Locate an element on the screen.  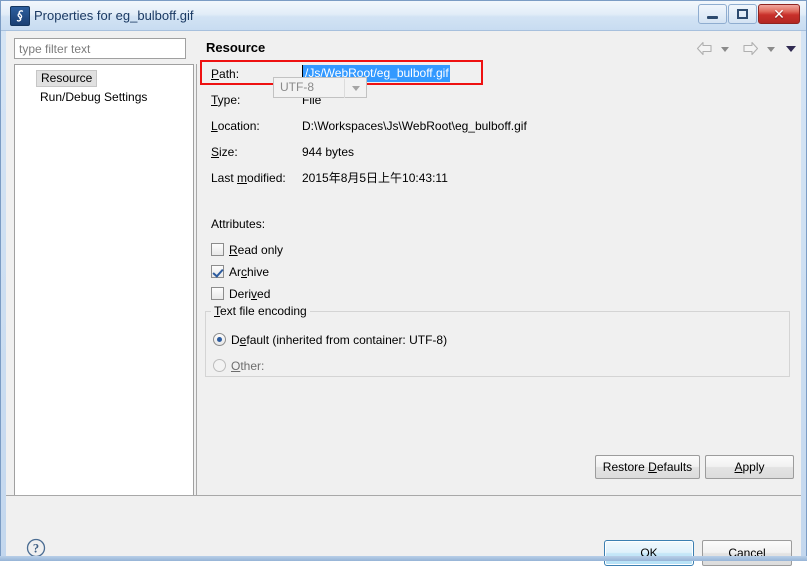
property-row-last-modified: Last modified: 2015年8月5日上午10:43:11 is located at coordinates (499, 178).